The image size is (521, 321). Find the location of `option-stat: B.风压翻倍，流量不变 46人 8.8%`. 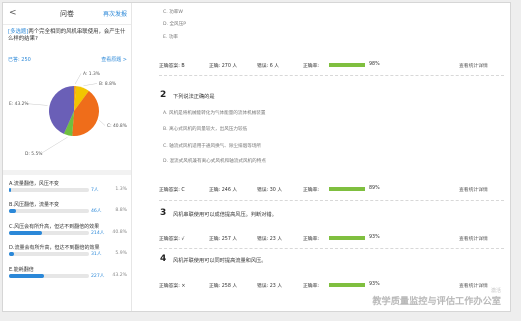

option-stat: B.风压翻倍，流量不变 46人 8.8% is located at coordinates (68, 211).